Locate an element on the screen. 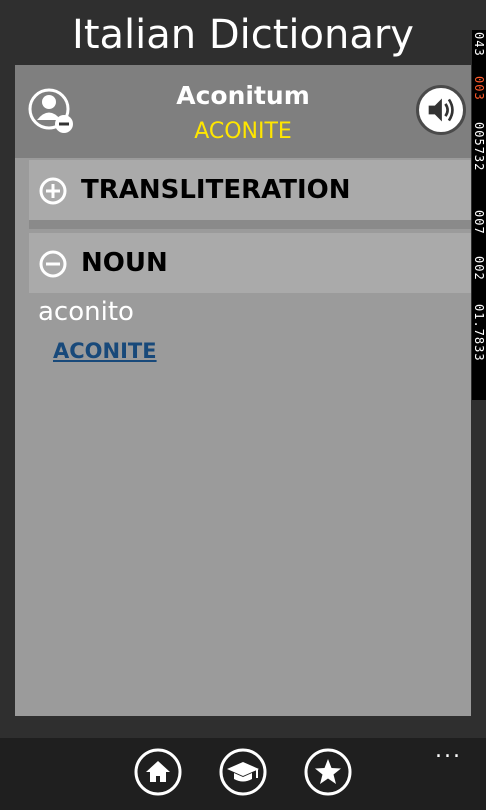  debug-value: 005732 is located at coordinates (479, 147).